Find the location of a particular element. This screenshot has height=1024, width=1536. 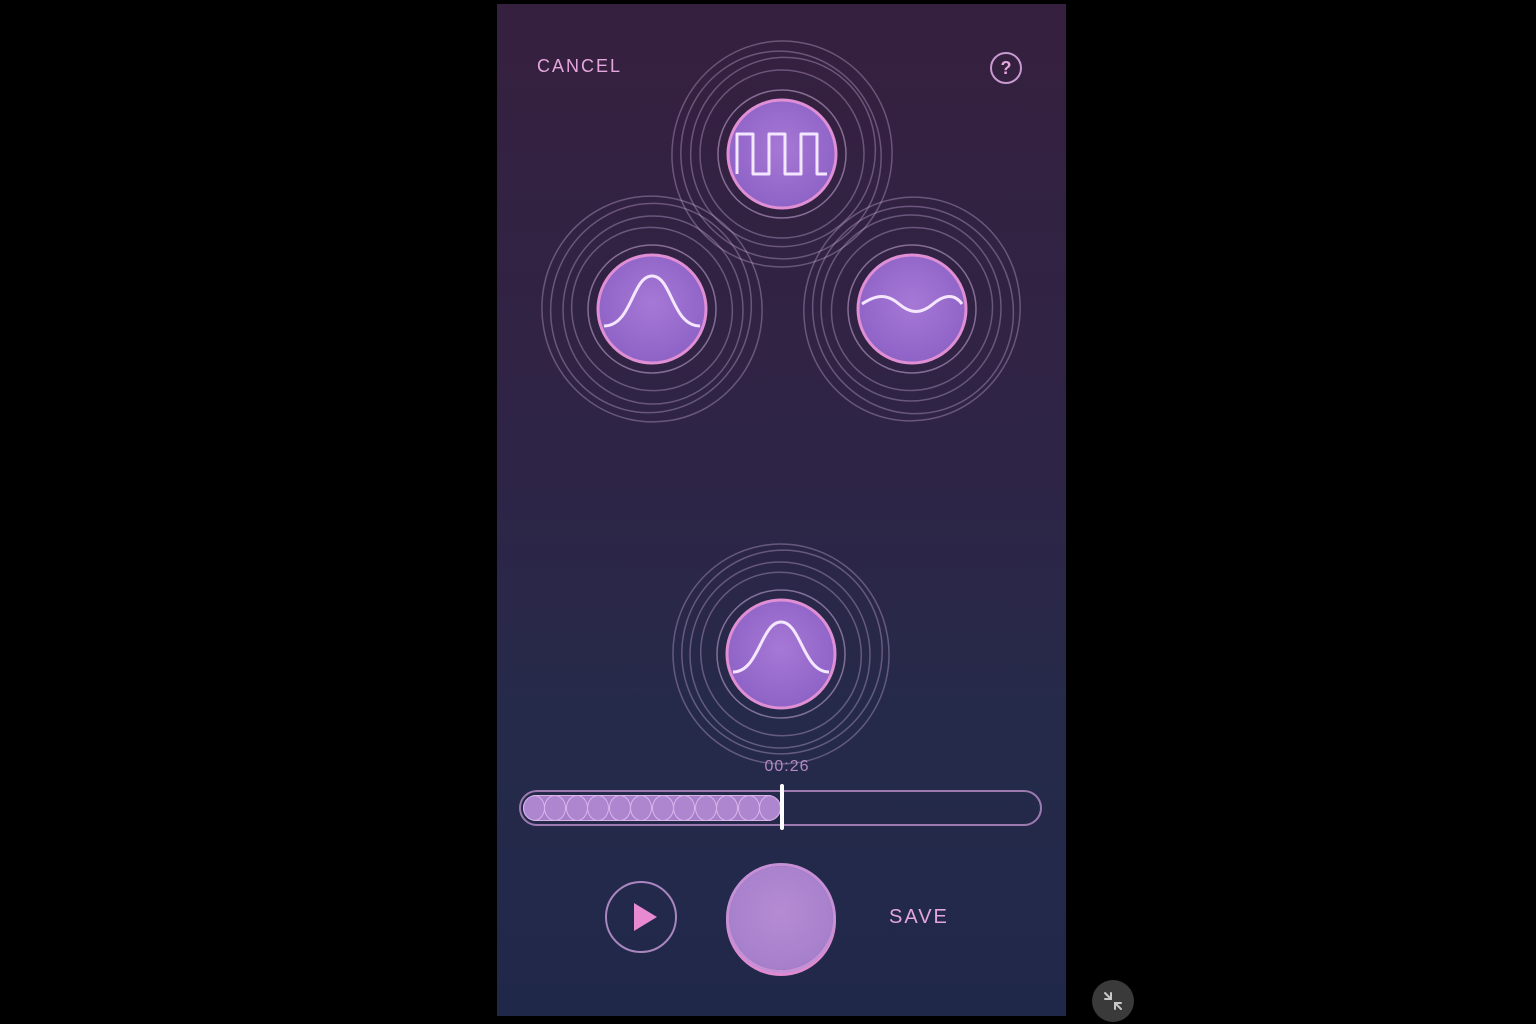

exit-fullscreen-button is located at coordinates (1113, 1001).